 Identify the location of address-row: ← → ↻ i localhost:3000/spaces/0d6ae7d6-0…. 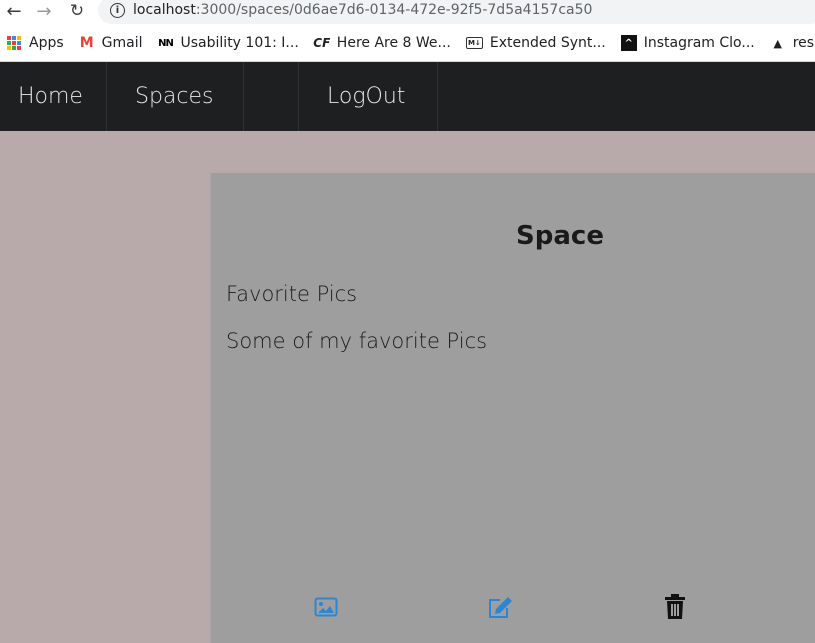
(407, 12).